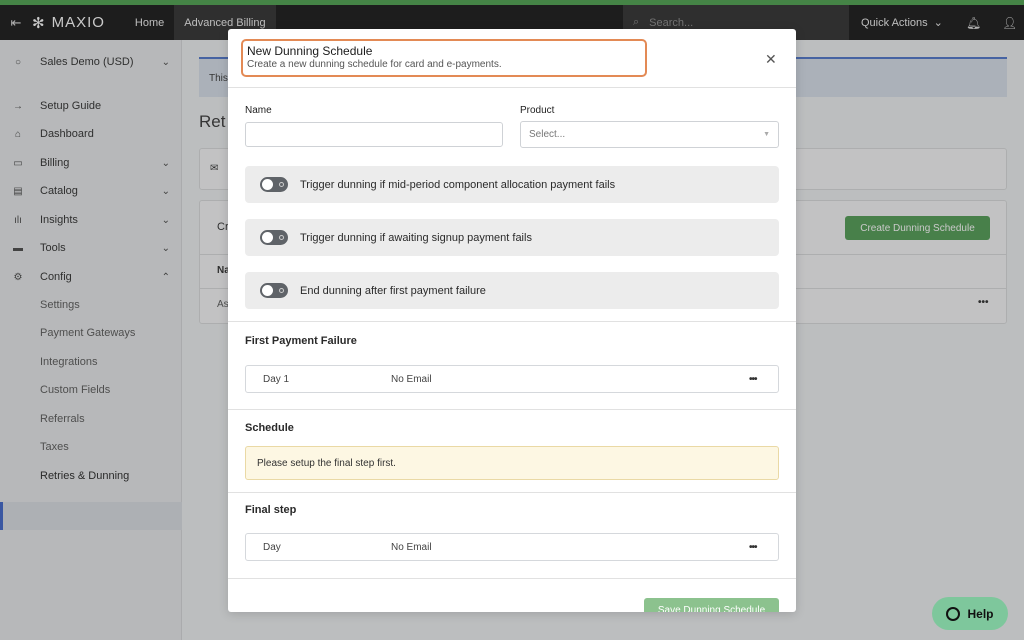 The width and height of the screenshot is (1024, 640). Describe the element at coordinates (512, 463) in the screenshot. I see `schedule-warning: Please setup the final step first.` at that location.